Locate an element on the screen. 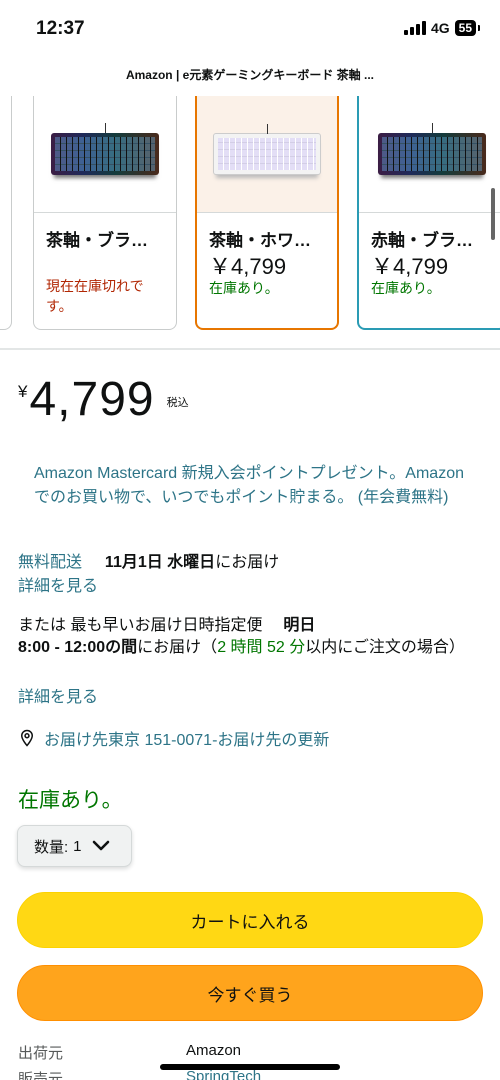  quantity-value: 1 is located at coordinates (77, 846).